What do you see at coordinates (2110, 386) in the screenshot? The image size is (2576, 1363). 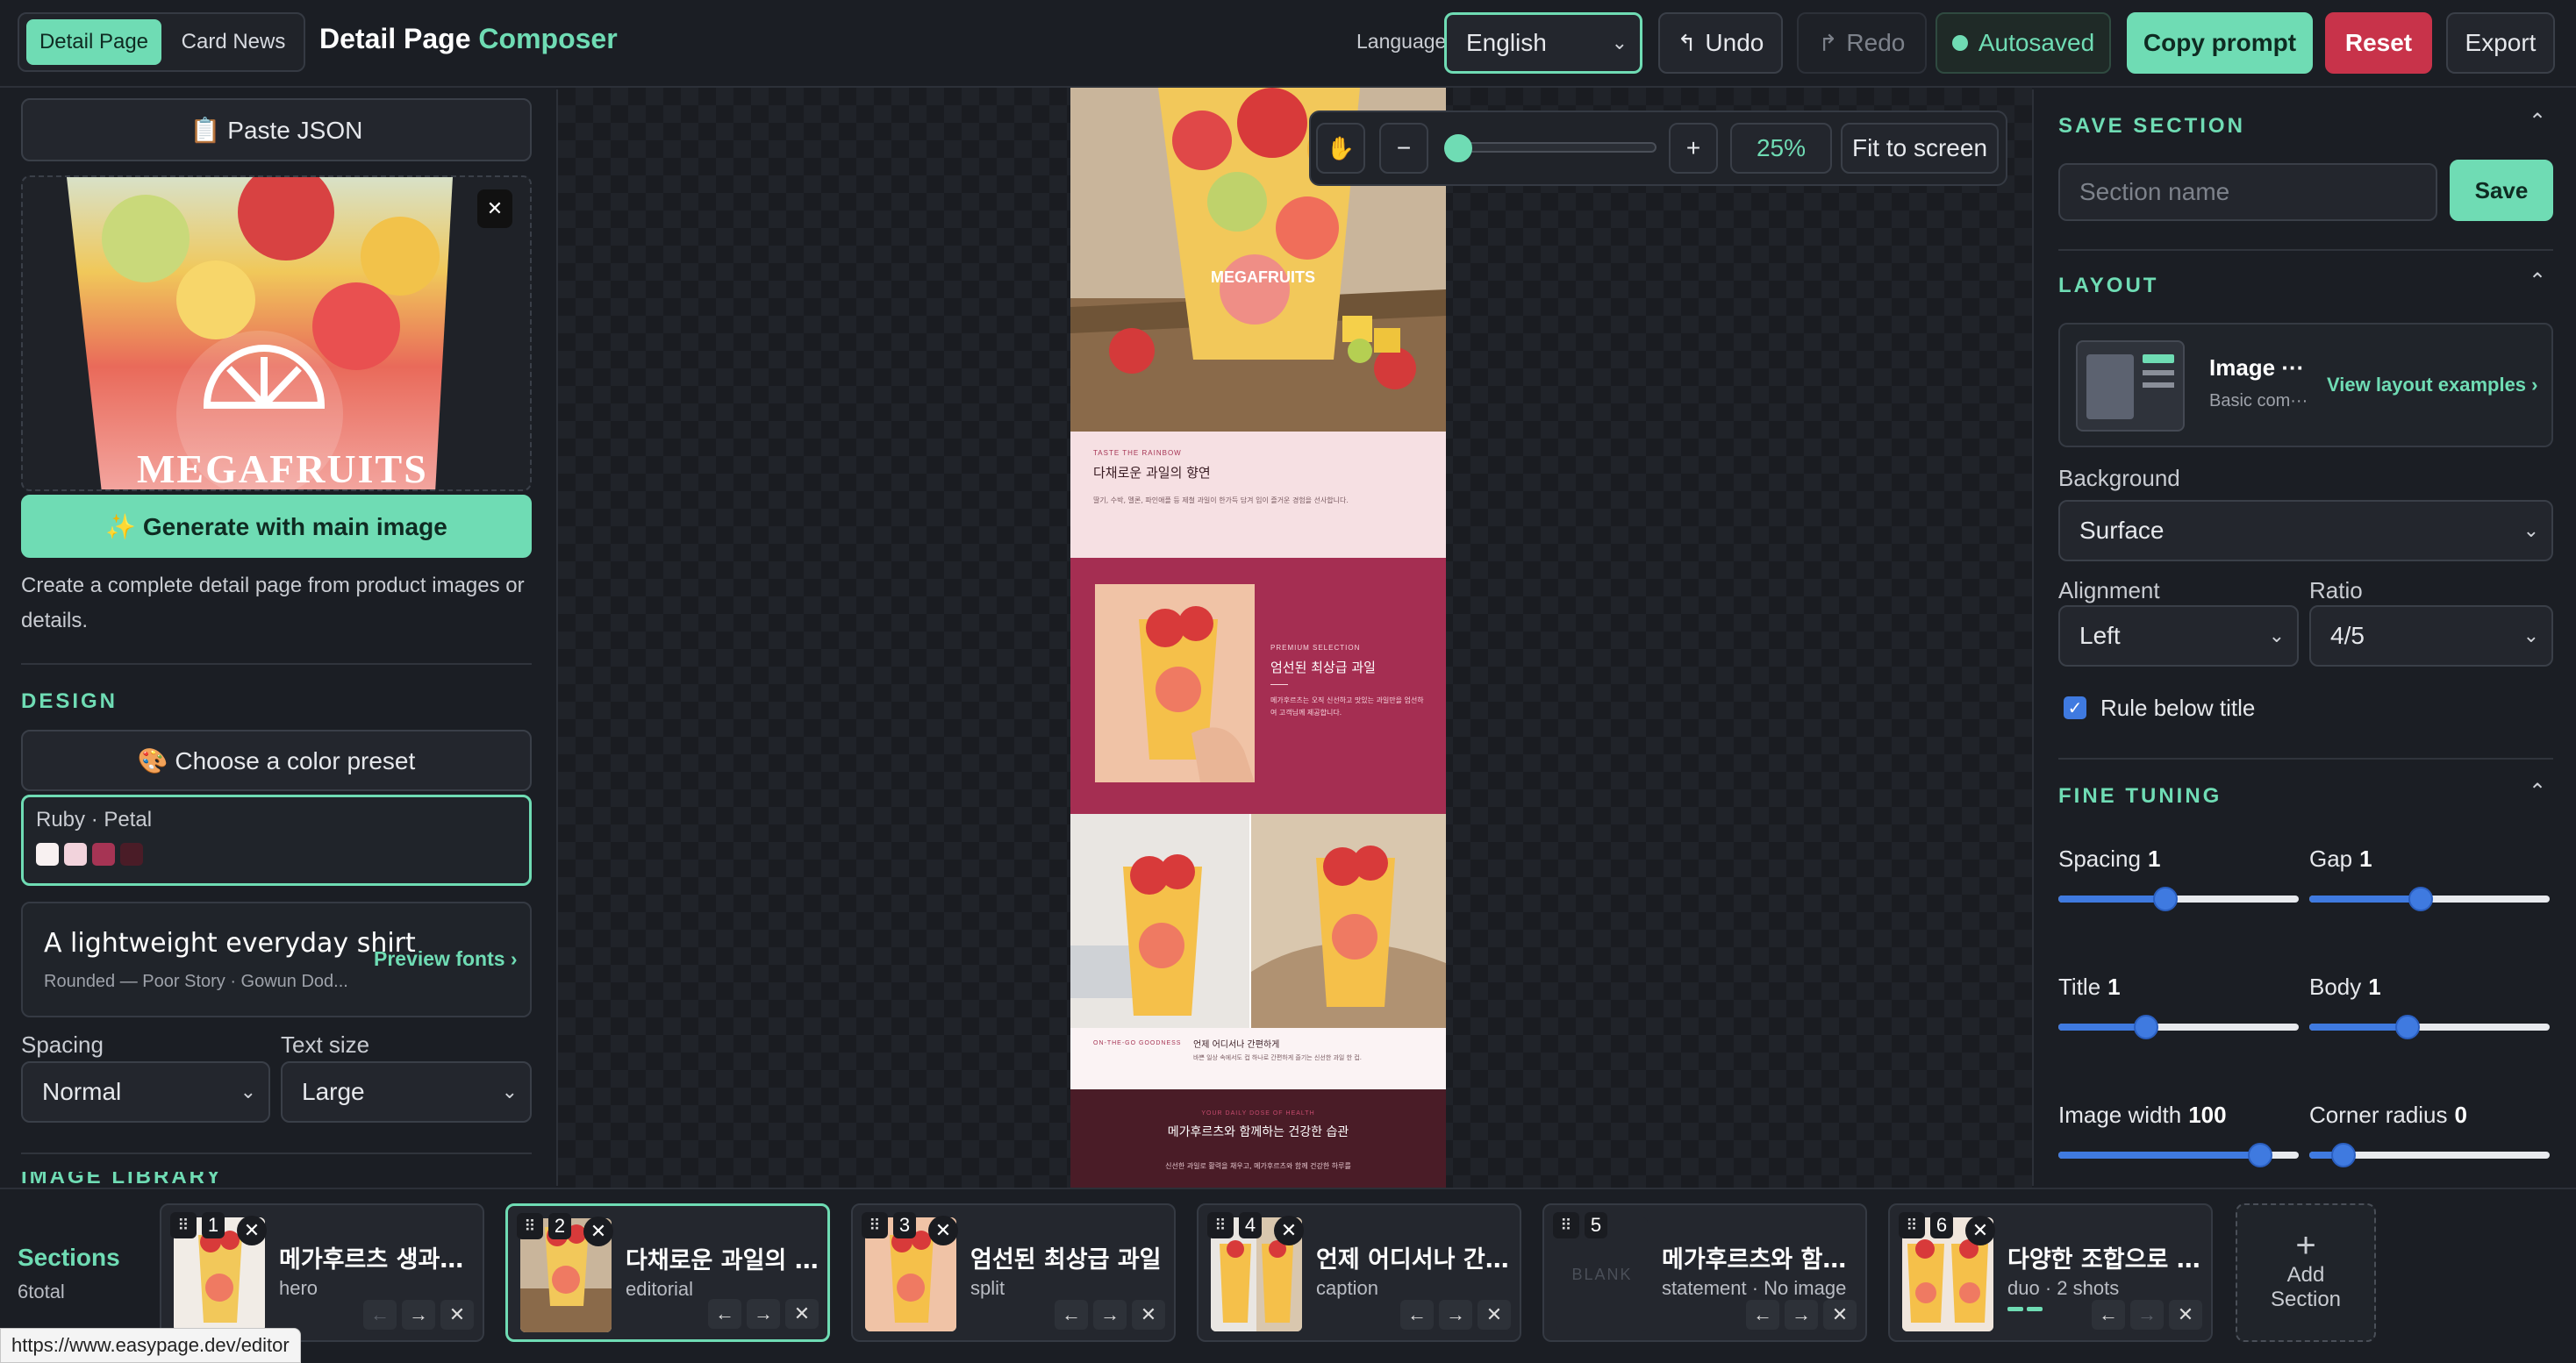 I see `thumb-image-block` at bounding box center [2110, 386].